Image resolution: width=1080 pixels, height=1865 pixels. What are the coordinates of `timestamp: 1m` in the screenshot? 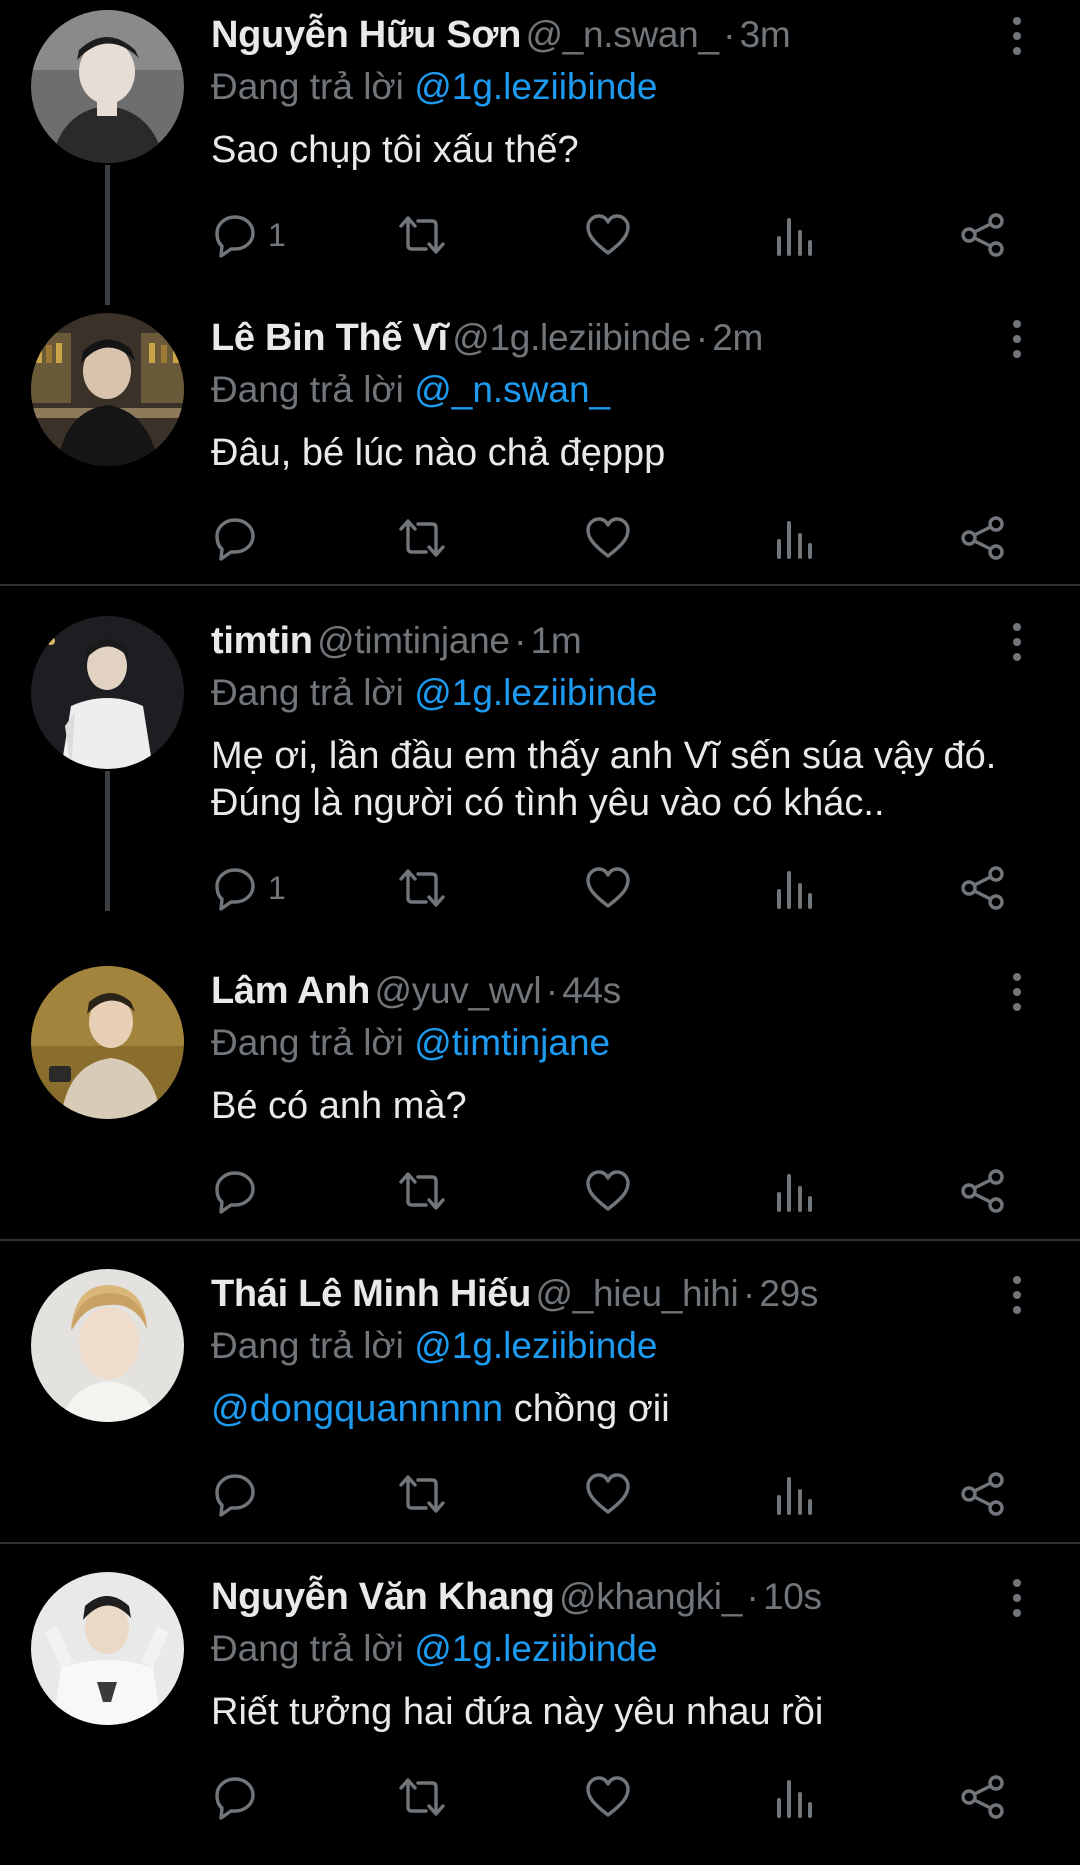 It's located at (556, 640).